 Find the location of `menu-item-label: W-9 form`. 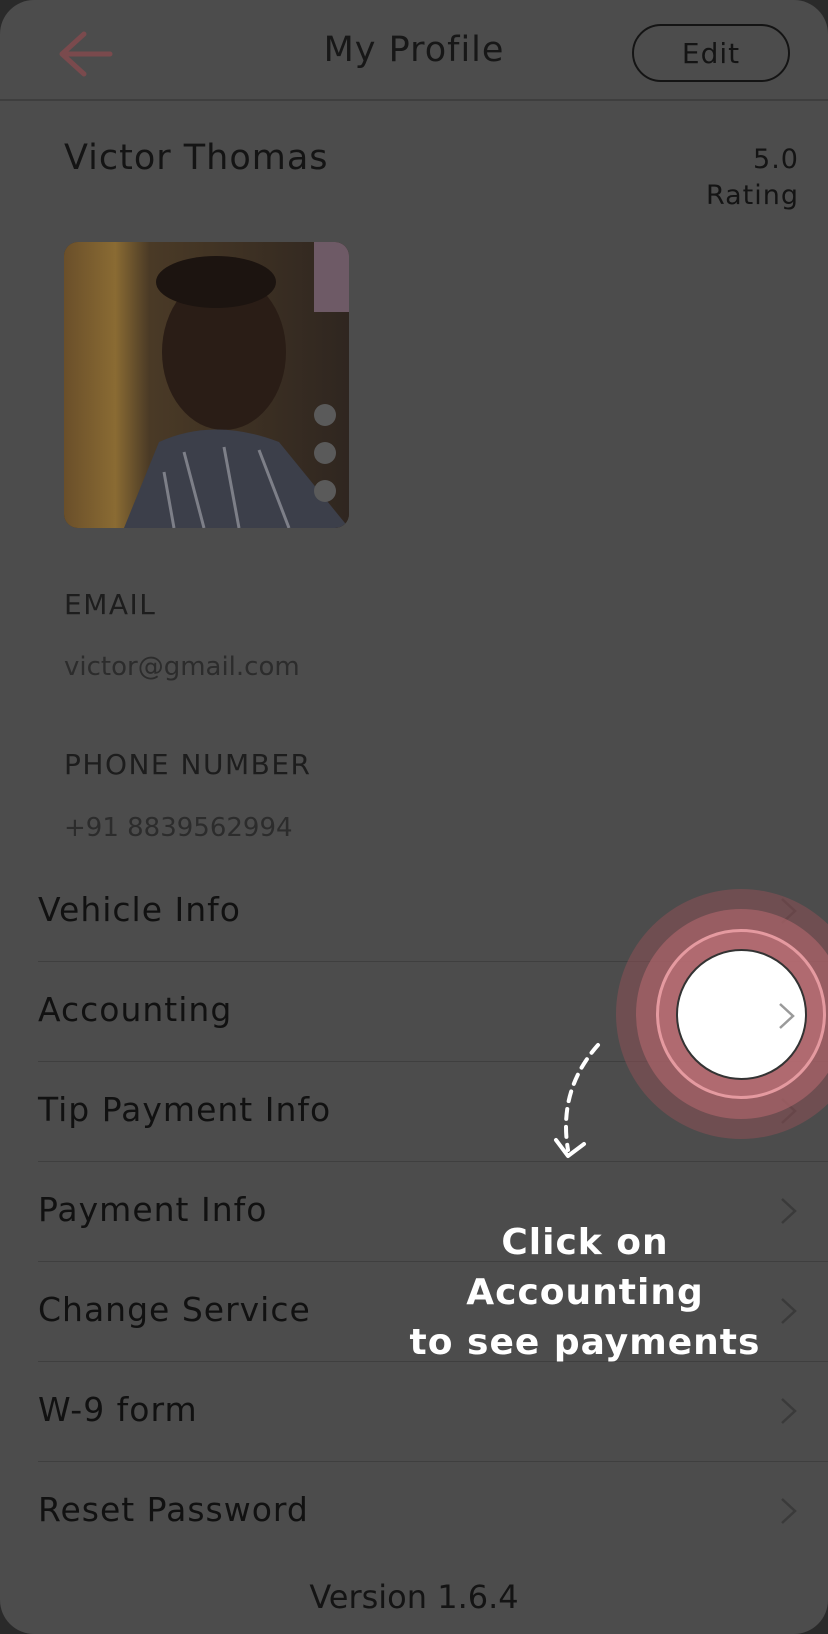

menu-item-label: W-9 form is located at coordinates (118, 1409).